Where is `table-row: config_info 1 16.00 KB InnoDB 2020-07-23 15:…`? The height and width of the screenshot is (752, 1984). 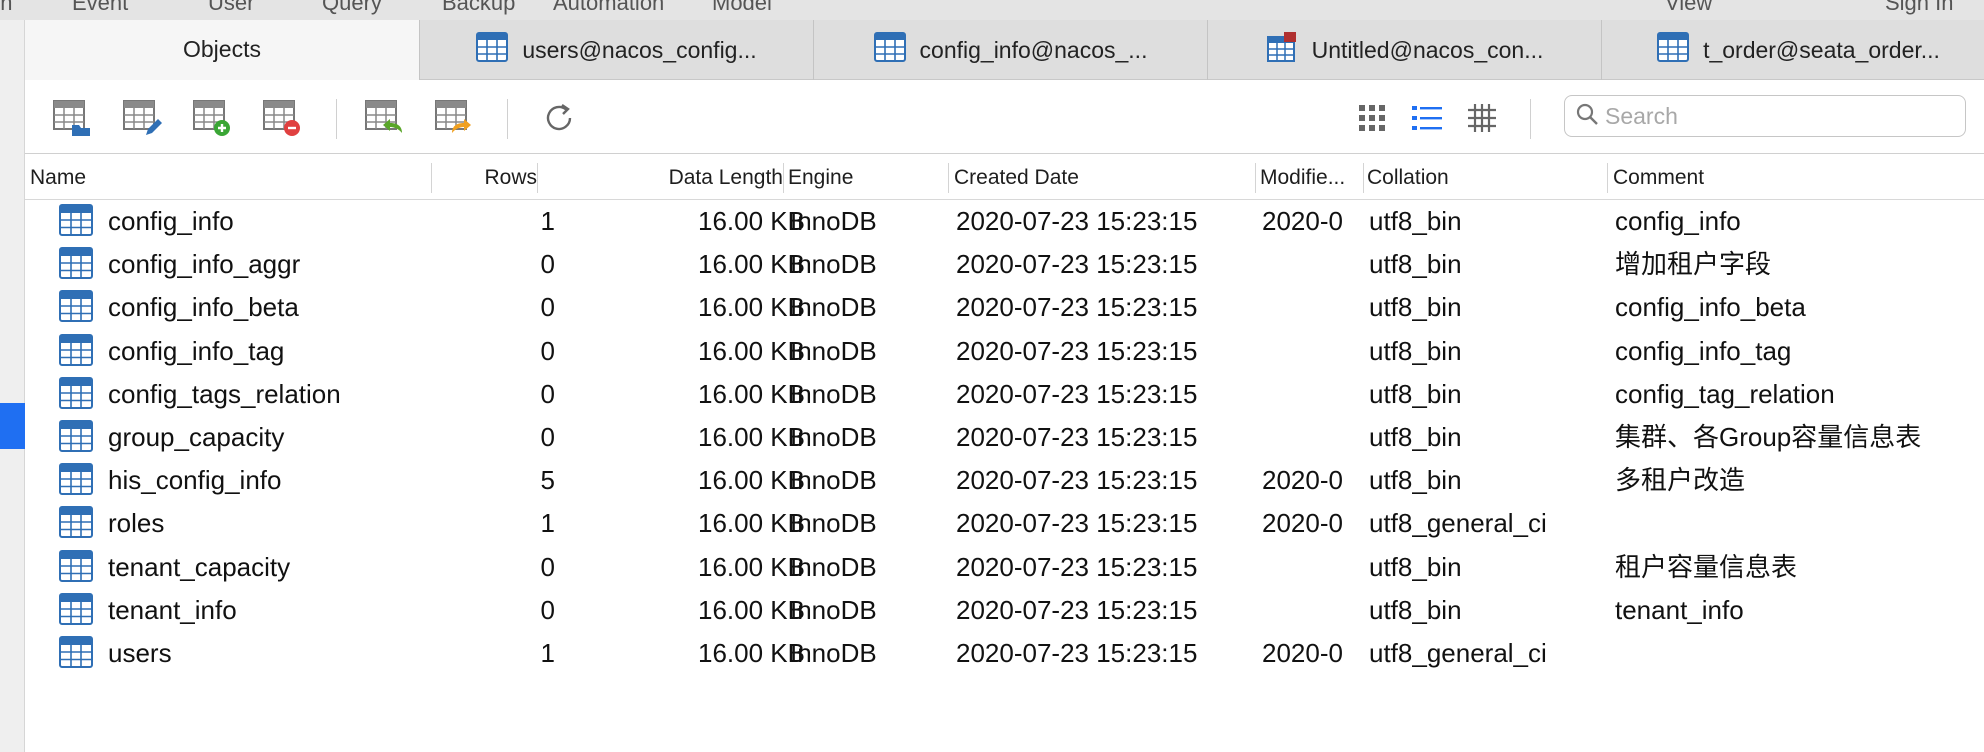 table-row: config_info 1 16.00 KB InnoDB 2020-07-23 15:… is located at coordinates (1004, 221).